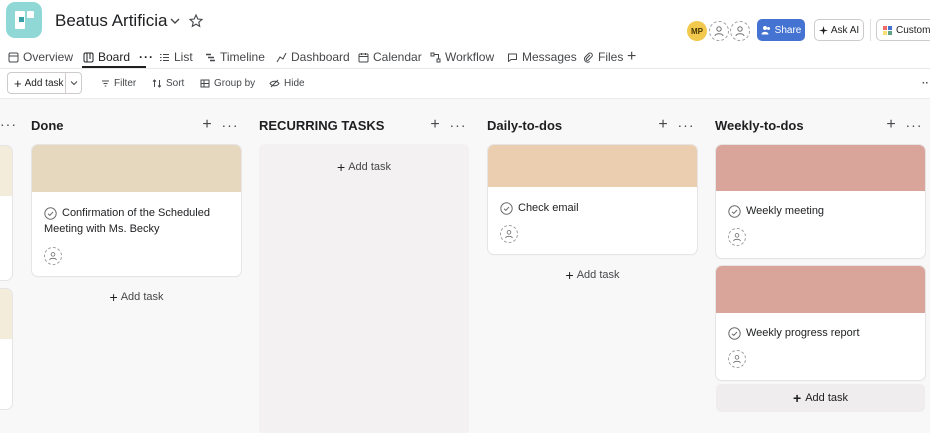 The height and width of the screenshot is (433, 930). I want to click on project-title: Beatus Artificia, so click(111, 21).